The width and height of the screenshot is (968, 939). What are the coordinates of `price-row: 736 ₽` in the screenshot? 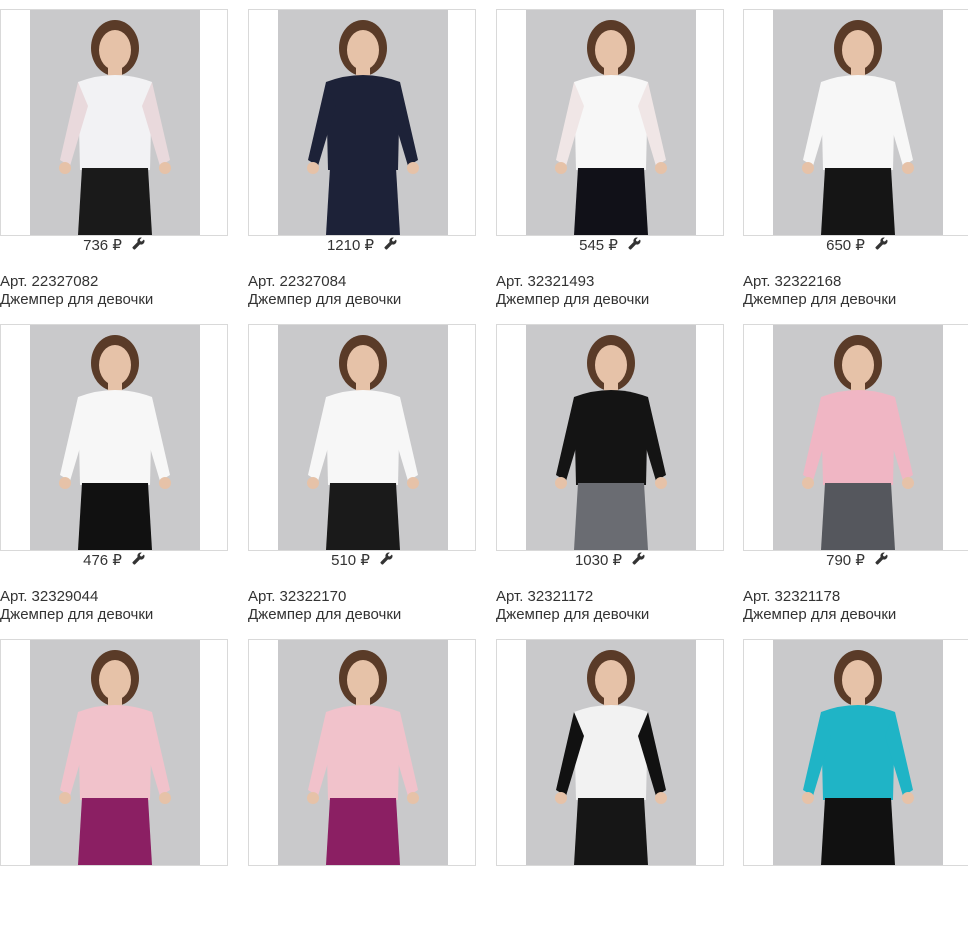 It's located at (114, 246).